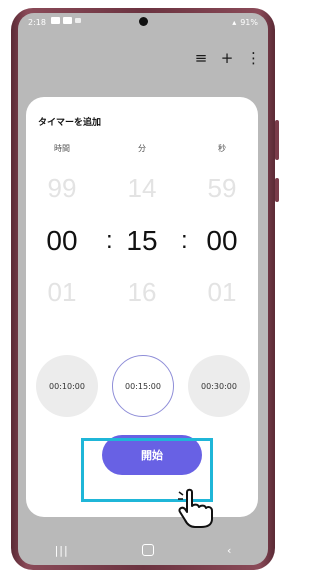  I want to click on recents-icon: |||, so click(62, 550).